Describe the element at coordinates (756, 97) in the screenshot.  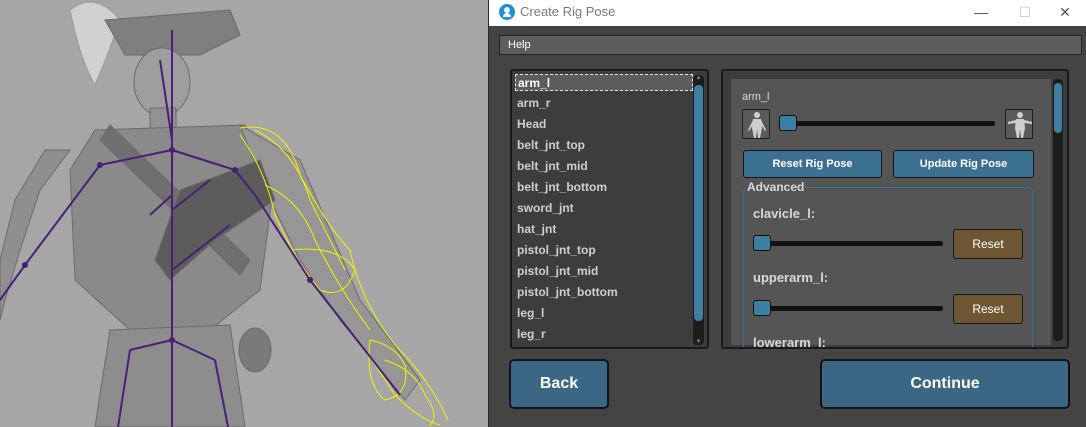
I see `pose-joint-title: arm_l` at that location.